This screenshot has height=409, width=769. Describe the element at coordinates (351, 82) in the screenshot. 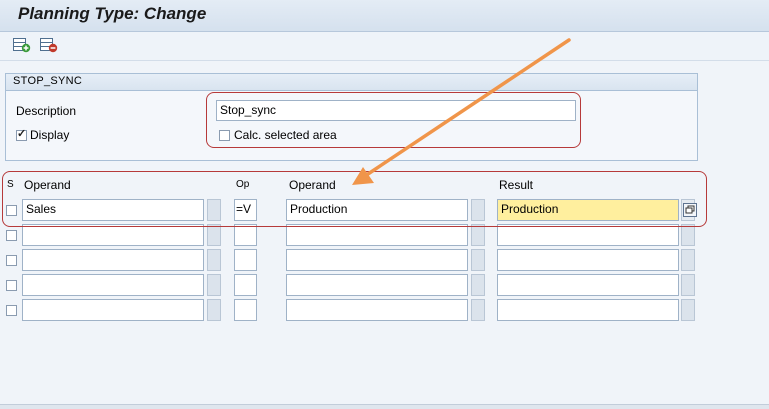

I see `group-header: STOP_SYNC` at that location.